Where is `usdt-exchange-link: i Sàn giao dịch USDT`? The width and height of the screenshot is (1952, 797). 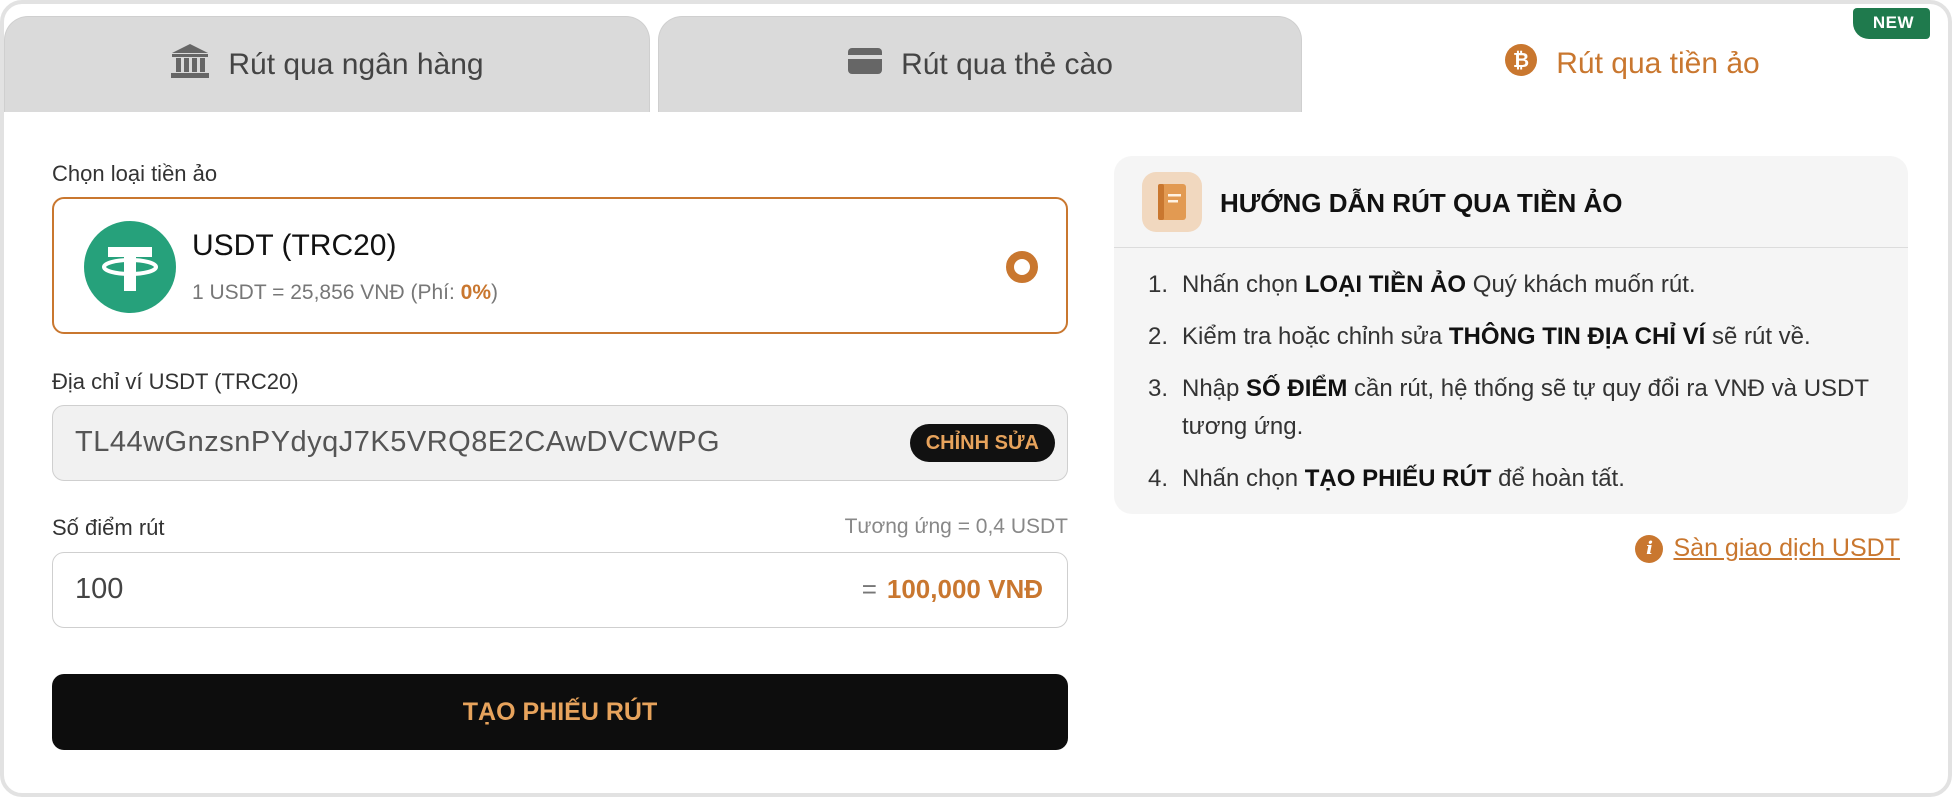 usdt-exchange-link: i Sàn giao dịch USDT is located at coordinates (1767, 548).